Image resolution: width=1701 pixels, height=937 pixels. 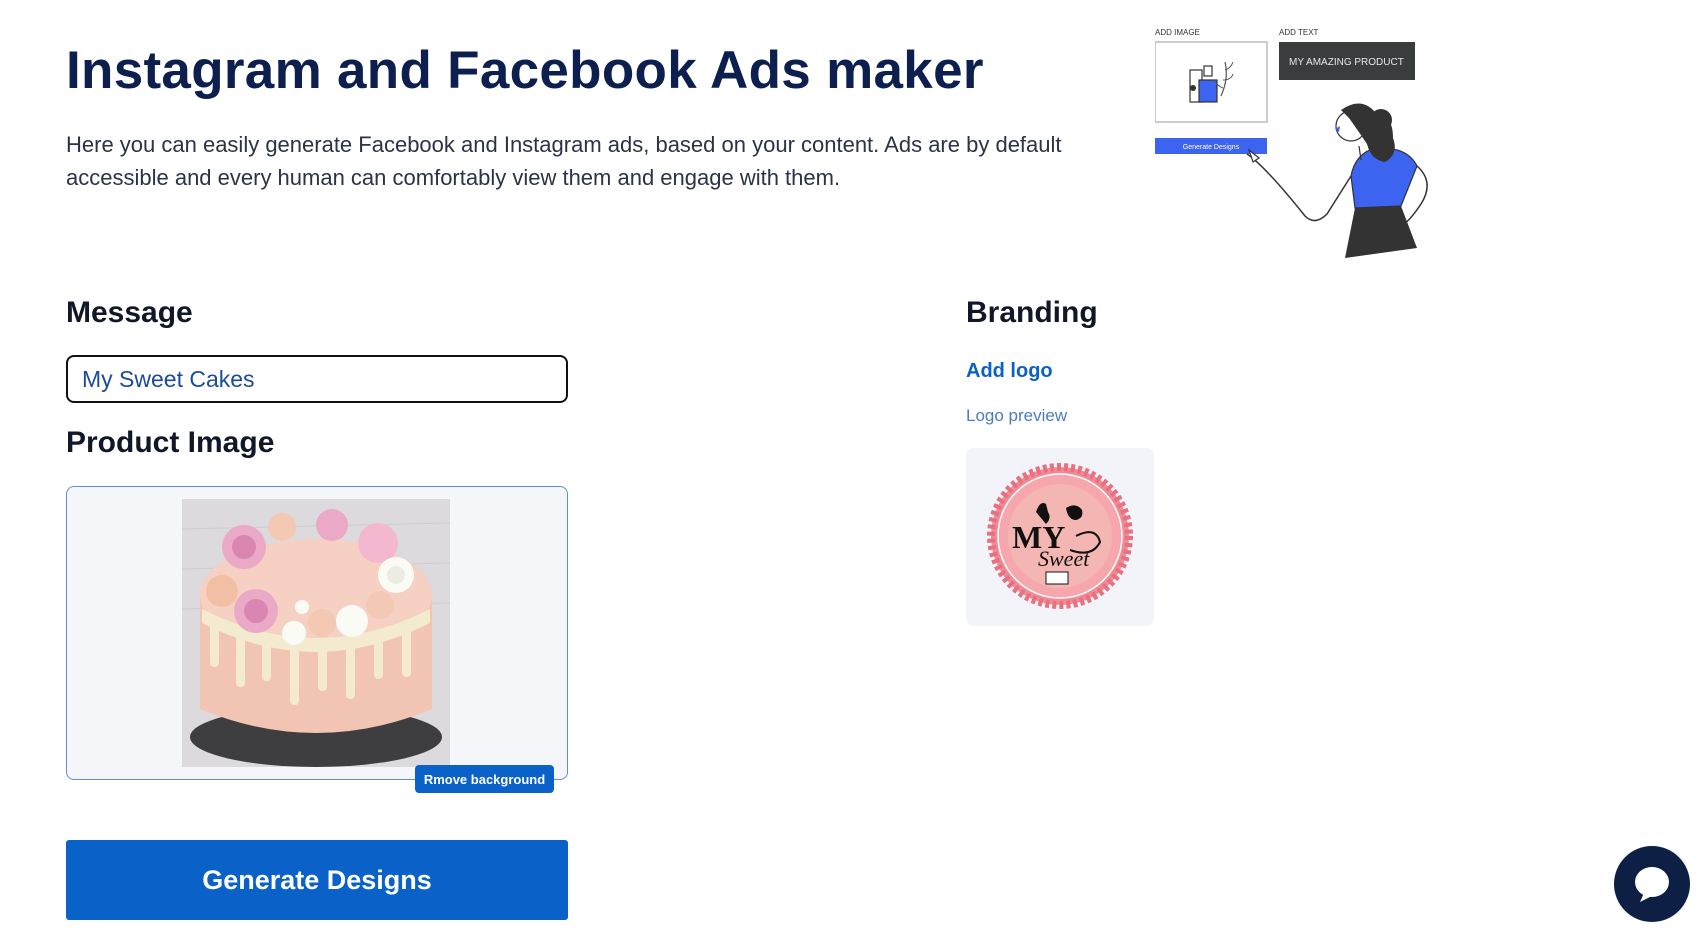 I want to click on product-image-heading: Product Image, so click(x=170, y=442).